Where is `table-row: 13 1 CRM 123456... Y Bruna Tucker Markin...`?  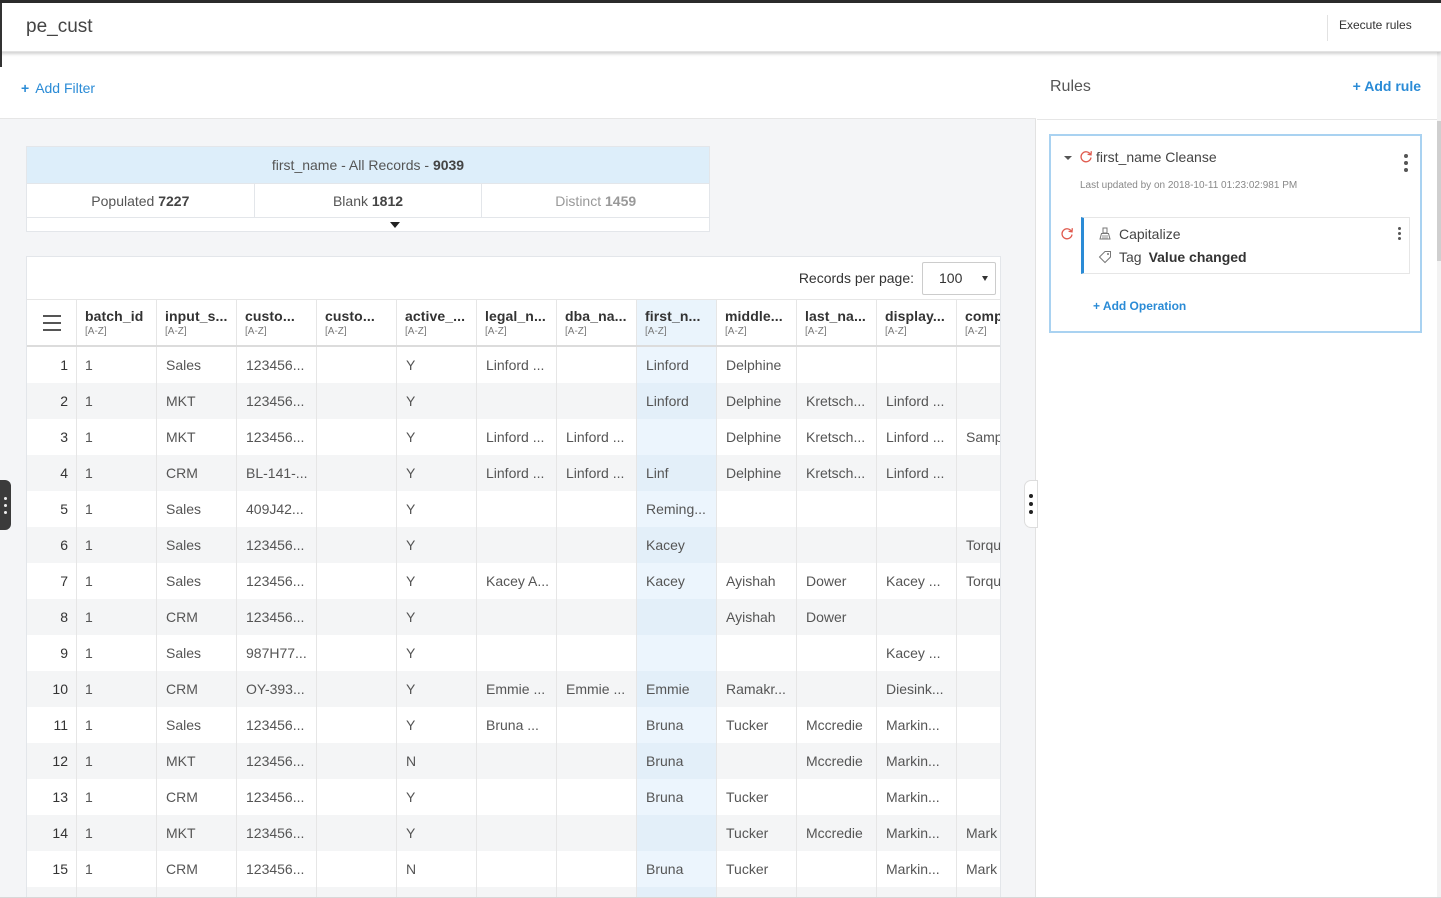
table-row: 13 1 CRM 123456... Y Bruna Tucker Markin... is located at coordinates (513, 797).